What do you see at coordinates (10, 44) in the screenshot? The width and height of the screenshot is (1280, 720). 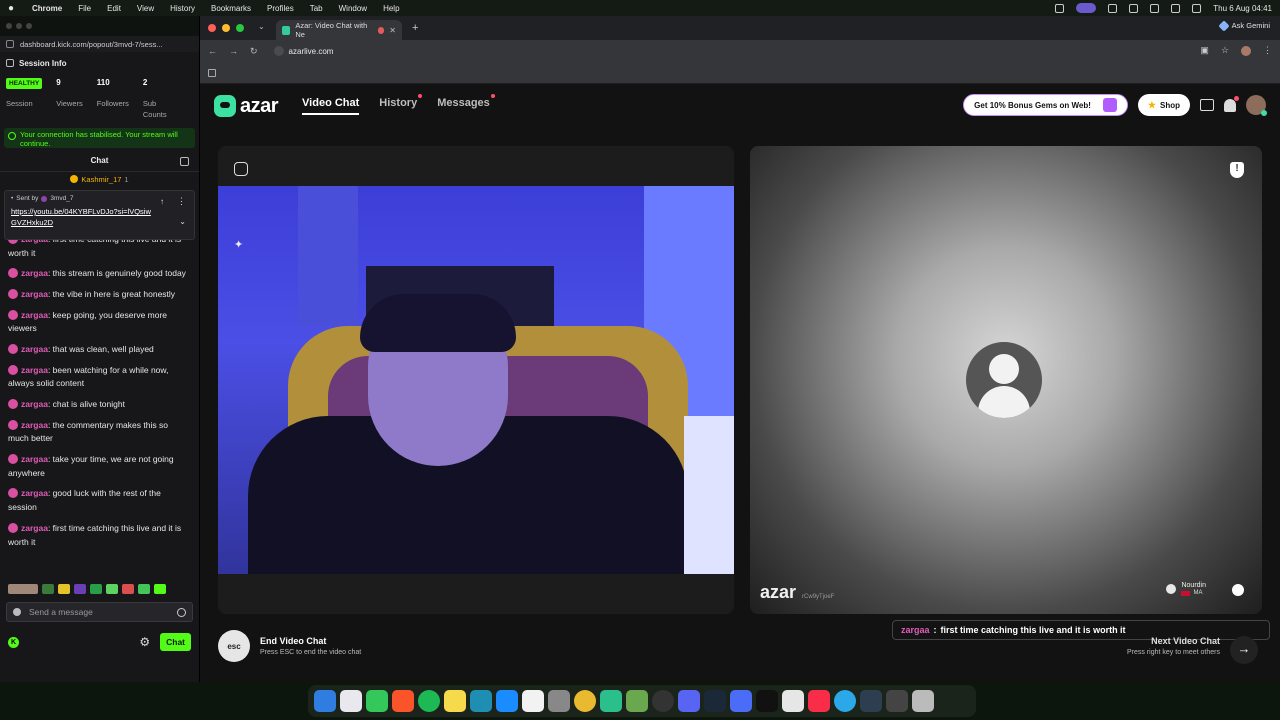 I see `site-info-icon` at bounding box center [10, 44].